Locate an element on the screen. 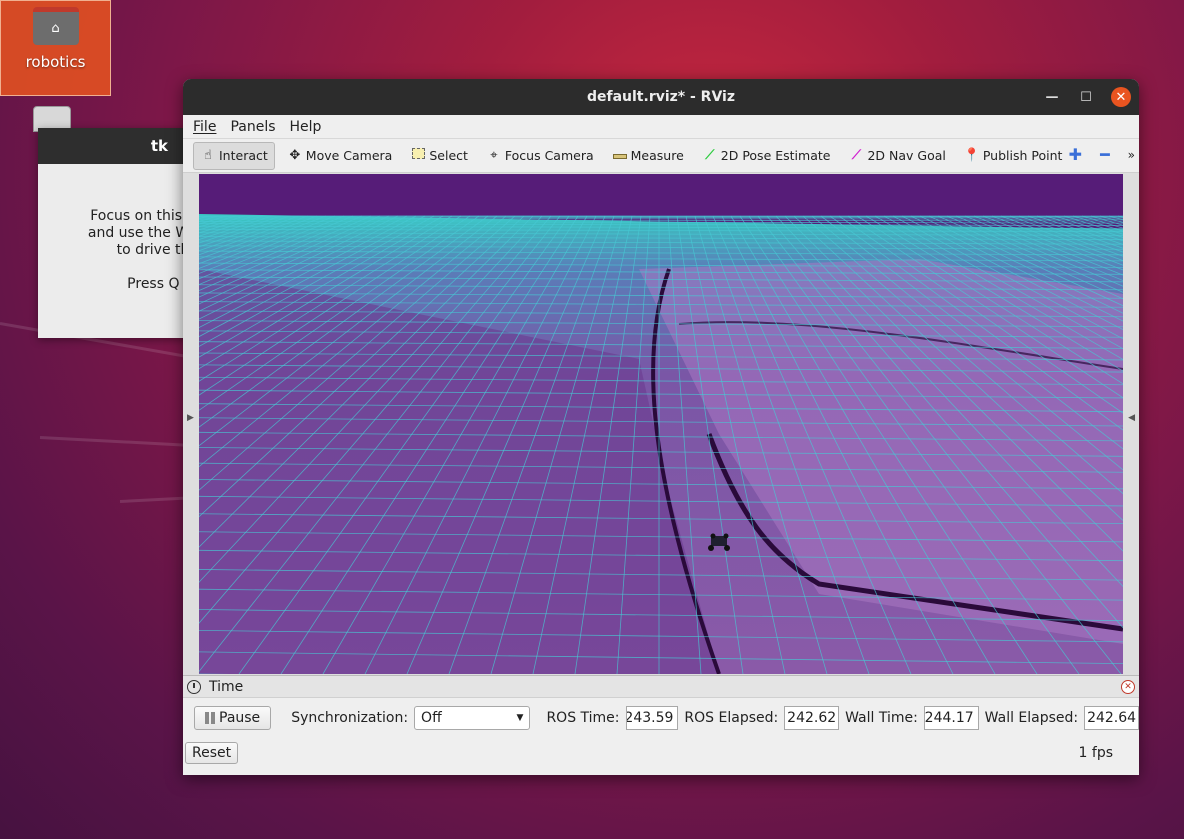 Image resolution: width=1184 pixels, height=839 pixels. sync-select: Off ▼ is located at coordinates (472, 718).